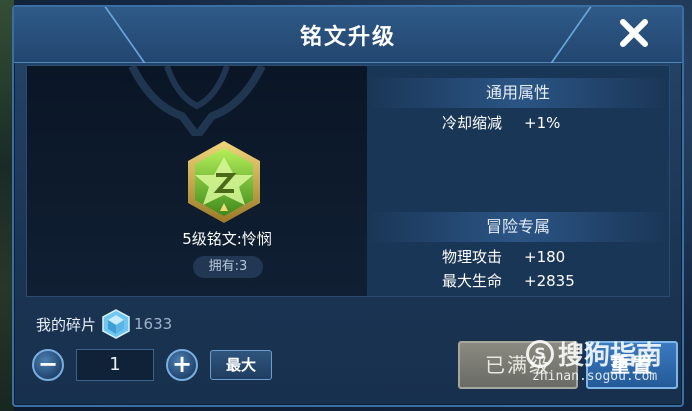  I want to click on quantity-controls: − 1 + 最大, so click(152, 365).